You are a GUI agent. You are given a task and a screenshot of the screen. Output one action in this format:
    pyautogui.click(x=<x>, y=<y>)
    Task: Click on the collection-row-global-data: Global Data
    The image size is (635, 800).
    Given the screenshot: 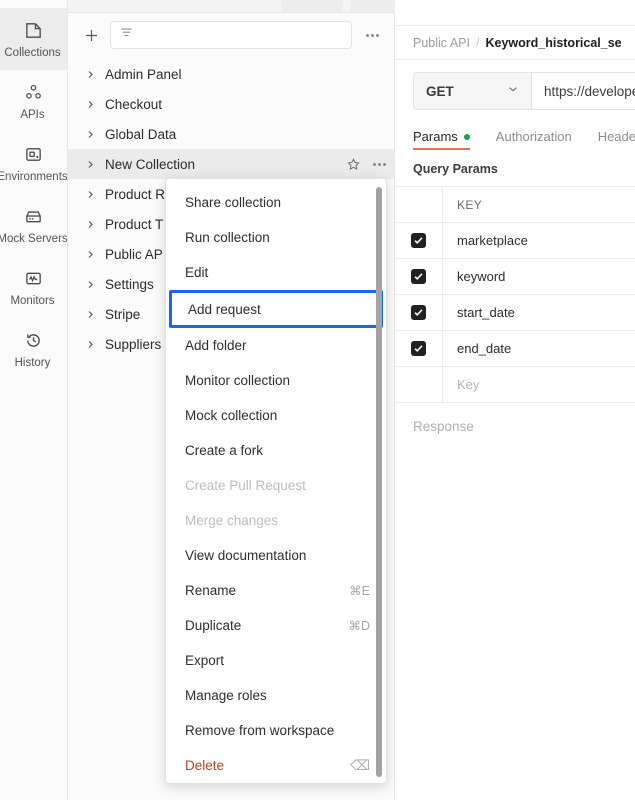 What is the action you would take?
    pyautogui.click(x=231, y=134)
    